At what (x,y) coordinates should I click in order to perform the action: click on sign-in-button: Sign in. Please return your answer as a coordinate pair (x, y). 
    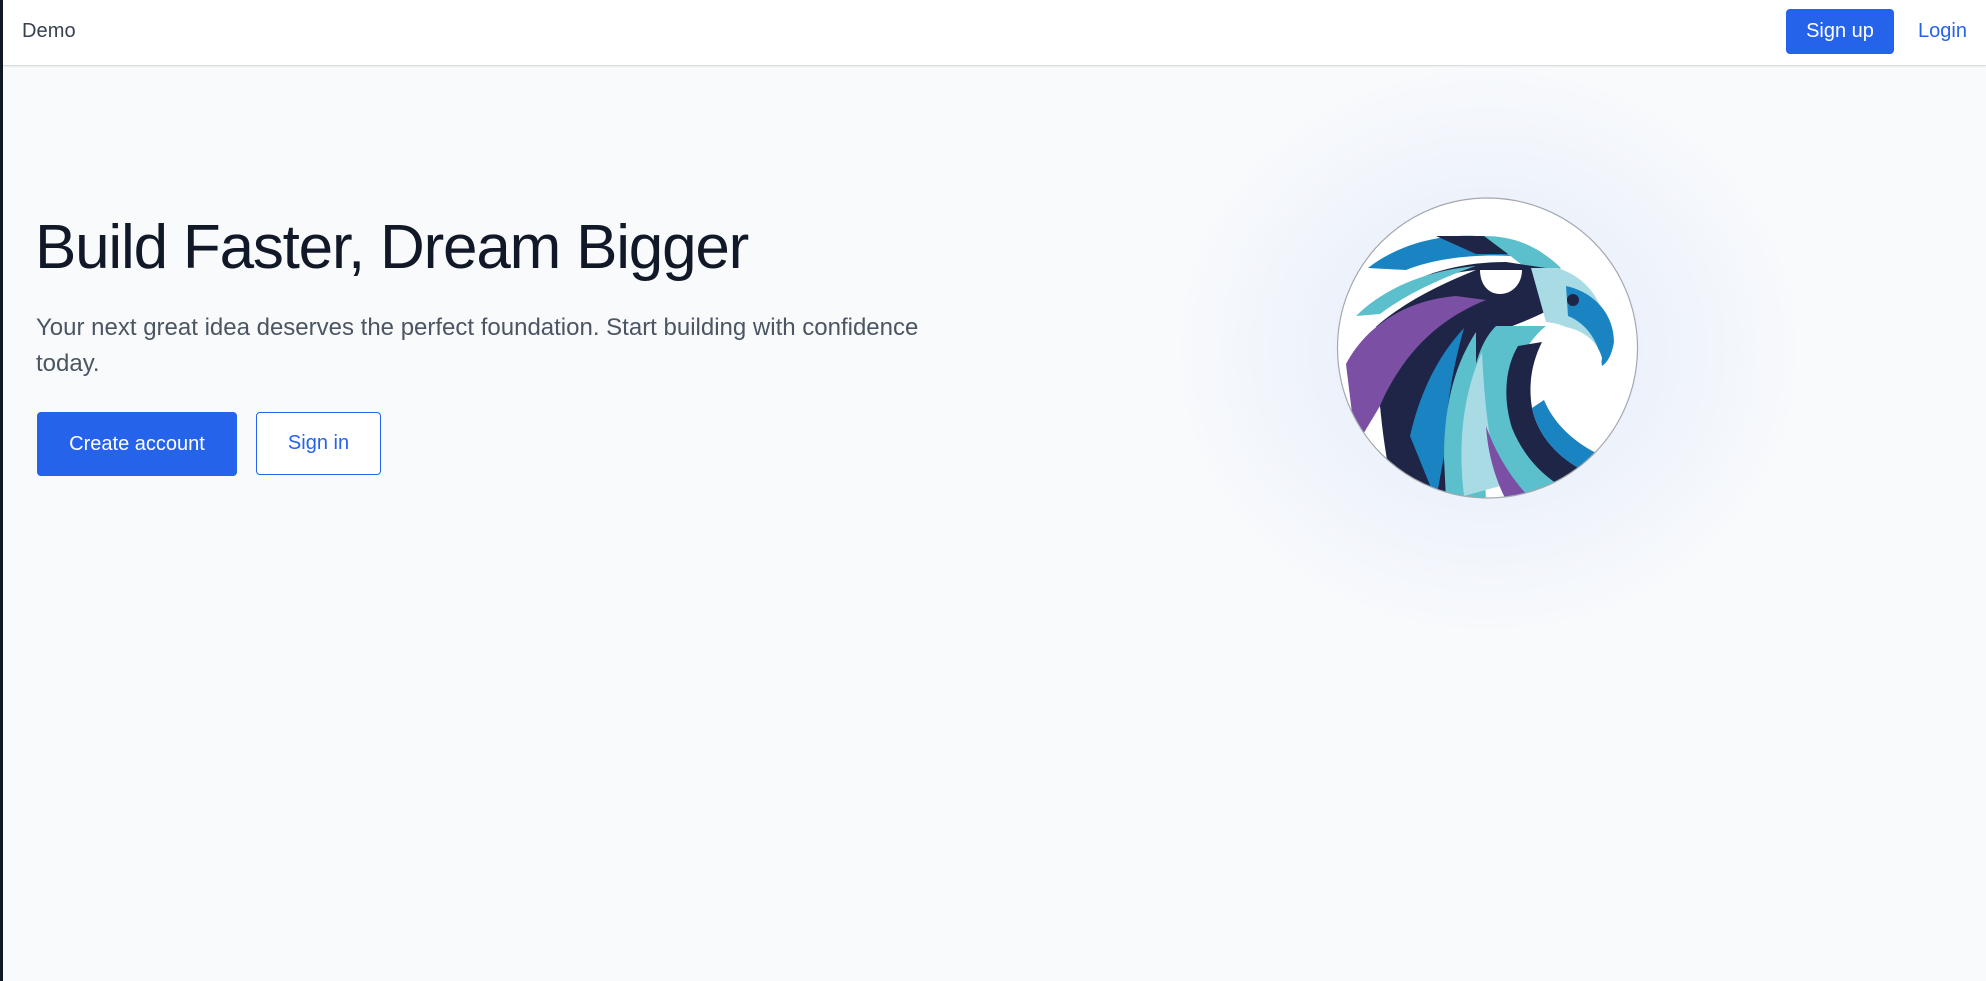
    Looking at the image, I should click on (318, 443).